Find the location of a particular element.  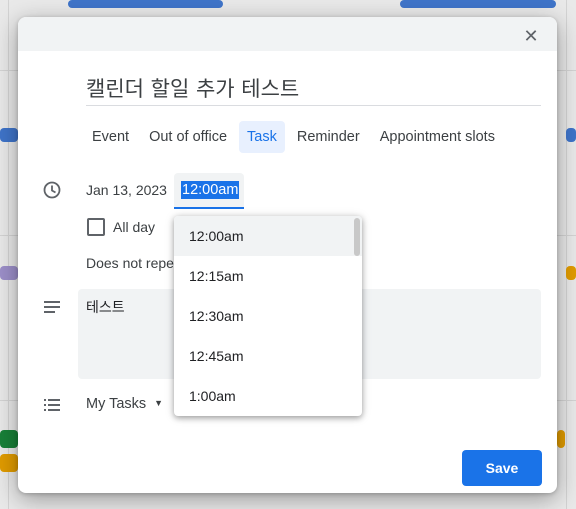

description-icon is located at coordinates (52, 307).